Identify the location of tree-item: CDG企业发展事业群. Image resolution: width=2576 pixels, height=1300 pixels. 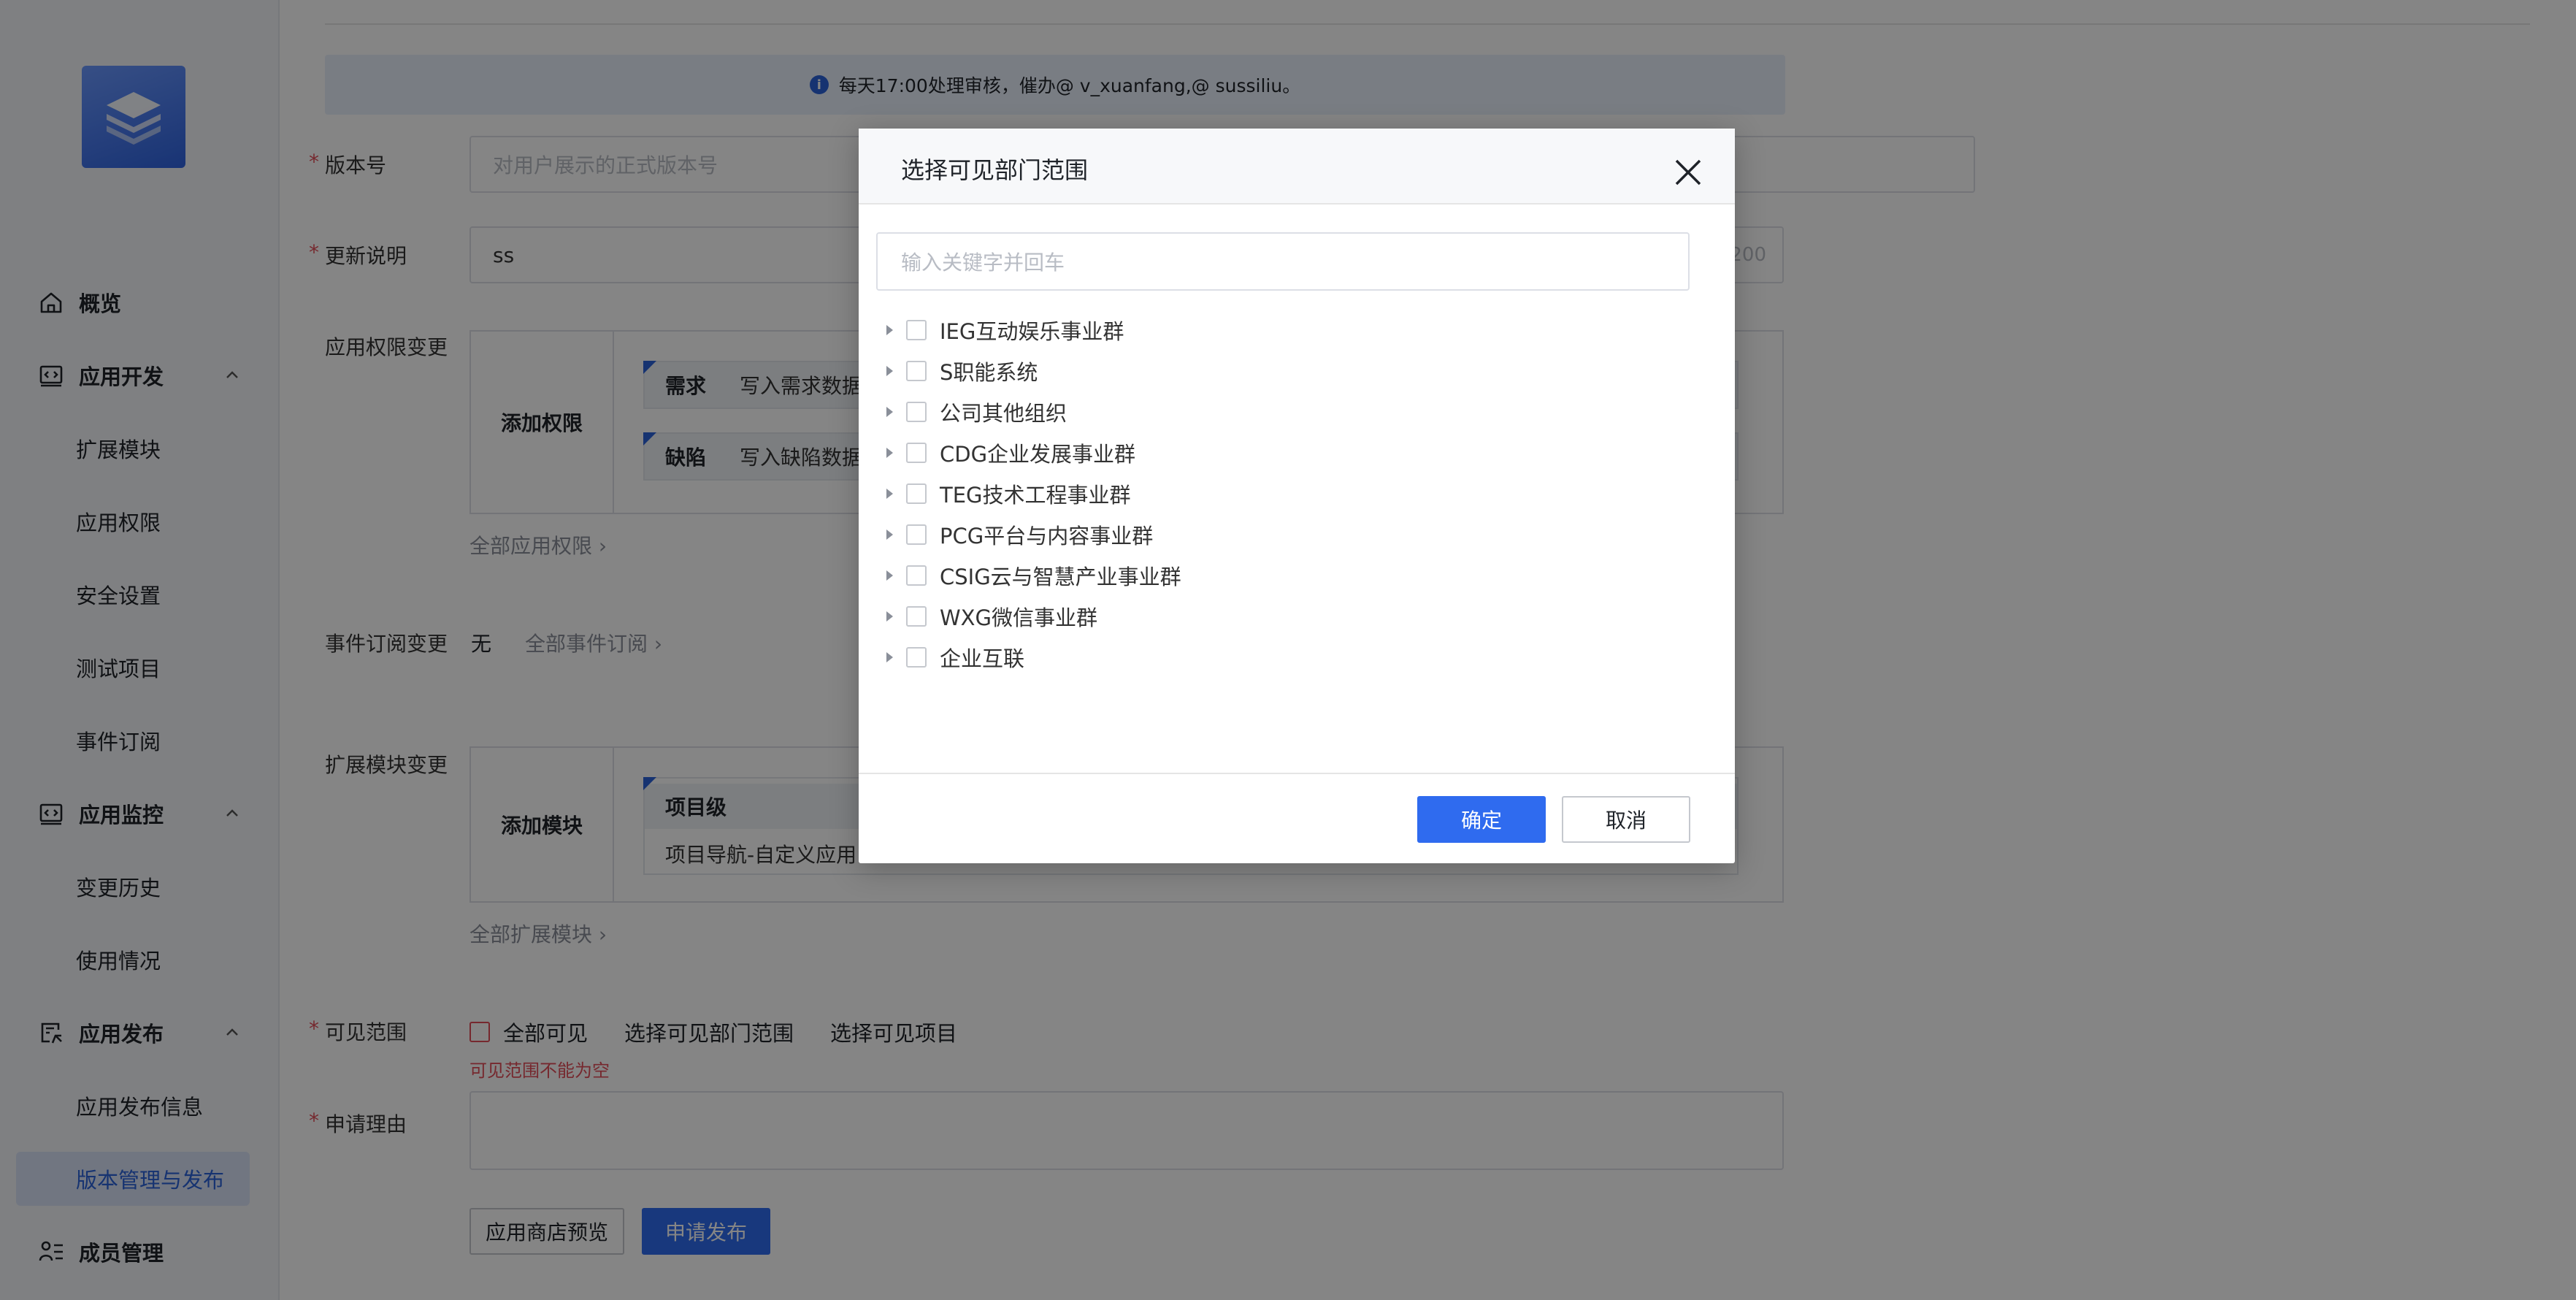
(1011, 452).